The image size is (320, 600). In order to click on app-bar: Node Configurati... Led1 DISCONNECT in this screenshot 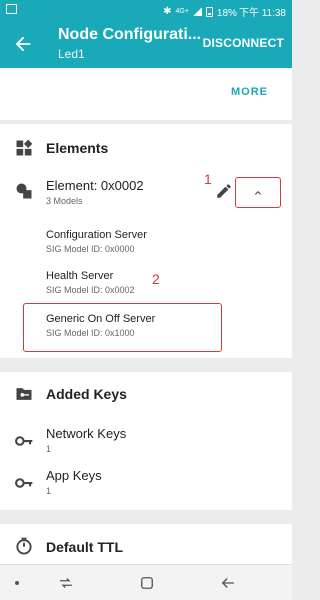, I will do `click(146, 44)`.